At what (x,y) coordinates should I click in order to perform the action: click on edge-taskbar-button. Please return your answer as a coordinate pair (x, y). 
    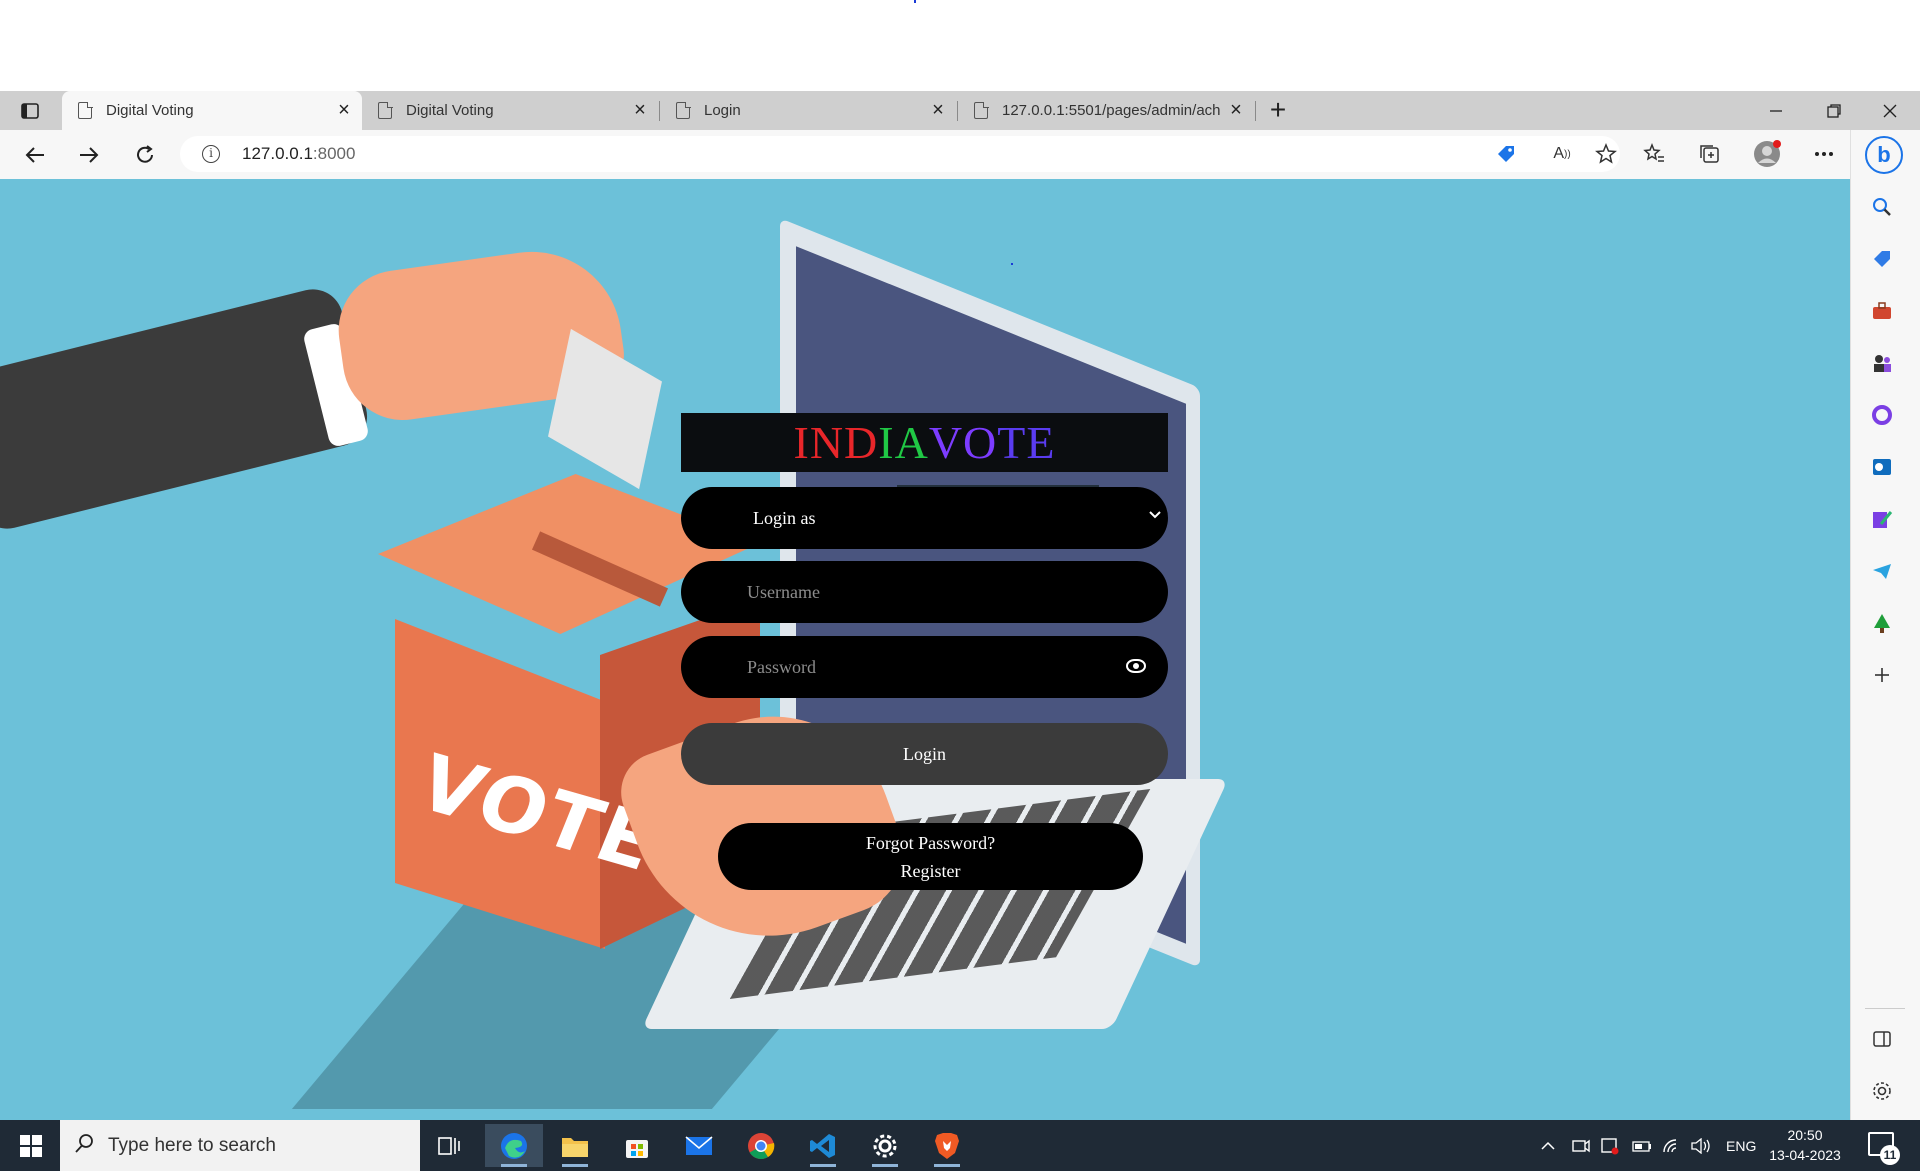
    Looking at the image, I should click on (514, 1145).